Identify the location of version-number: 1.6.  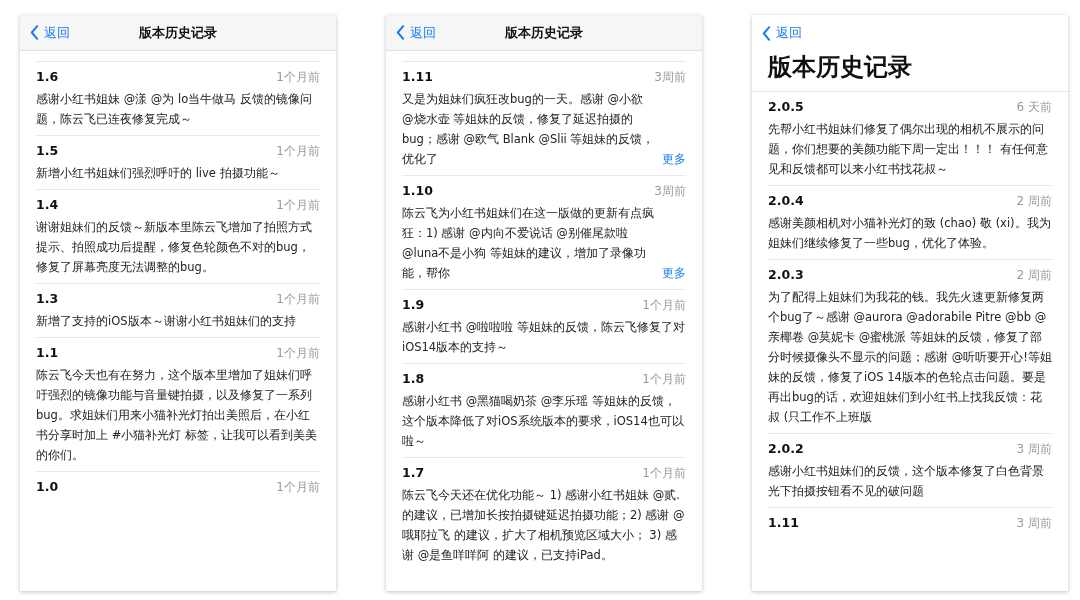
(47, 76).